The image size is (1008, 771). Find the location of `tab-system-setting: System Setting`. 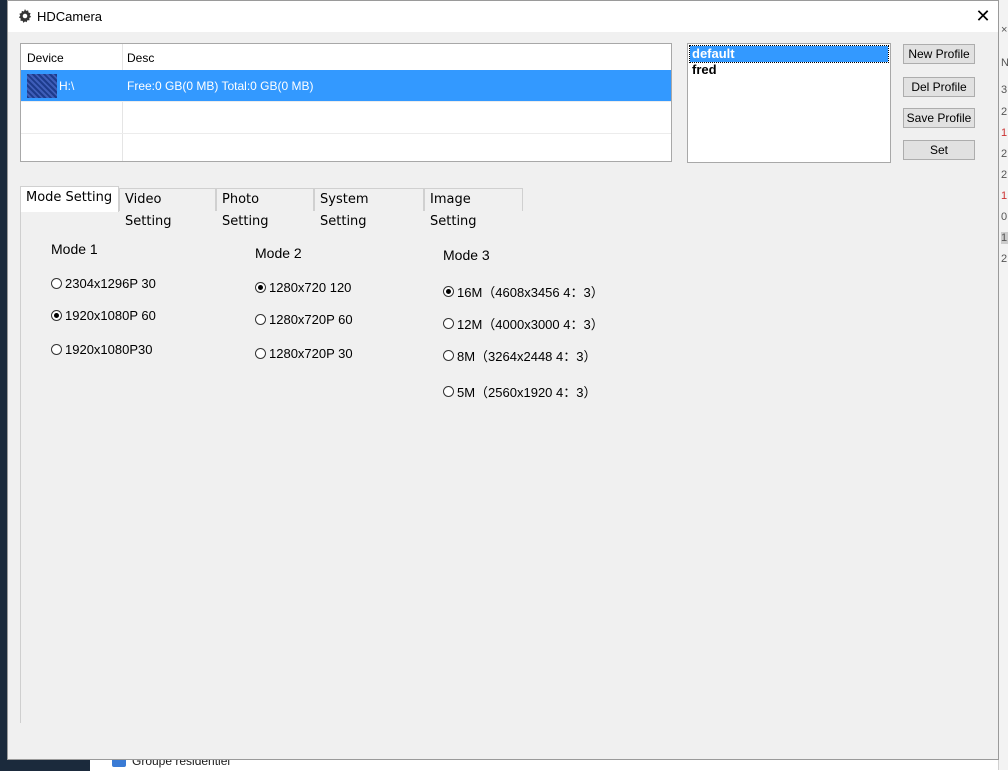

tab-system-setting: System Setting is located at coordinates (369, 208).